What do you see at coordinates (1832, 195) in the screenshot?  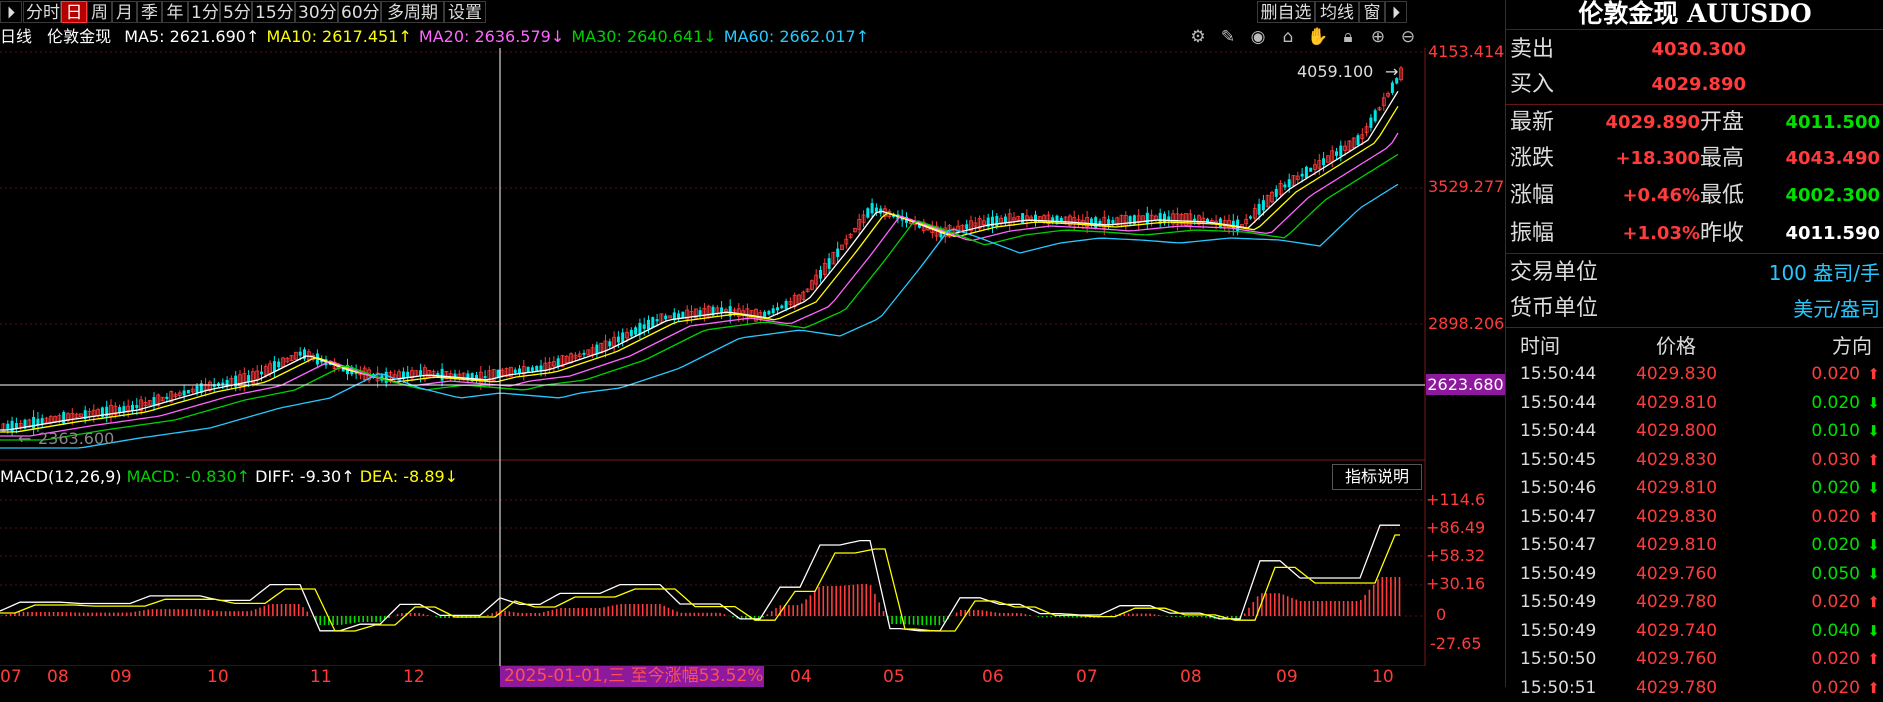 I see `low-price: 4002.300` at bounding box center [1832, 195].